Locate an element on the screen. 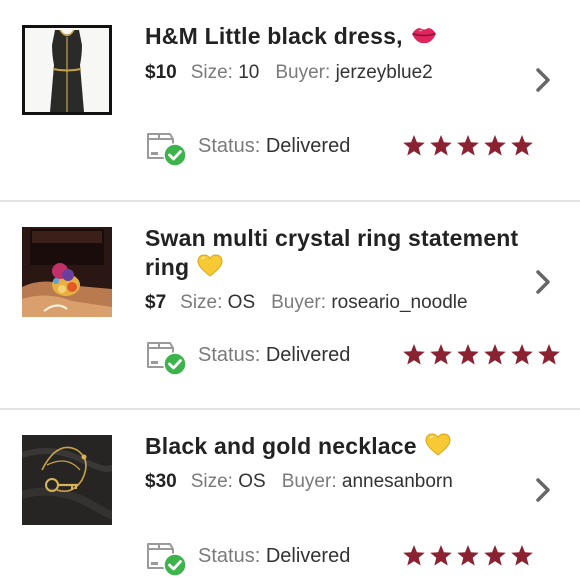  item-title: Black and gold necklace is located at coordinates (340, 446).